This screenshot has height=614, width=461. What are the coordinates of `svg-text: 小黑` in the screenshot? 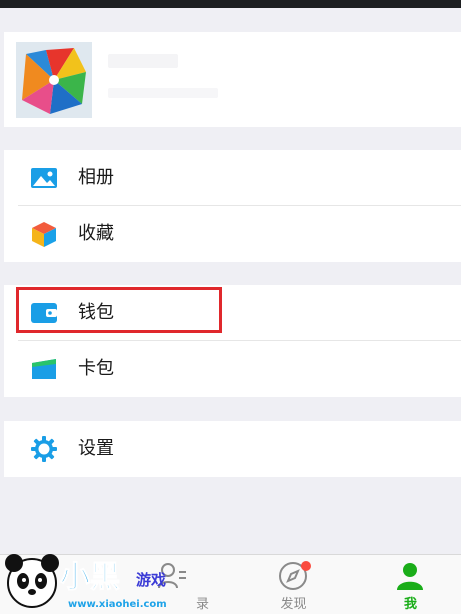 It's located at (90, 577).